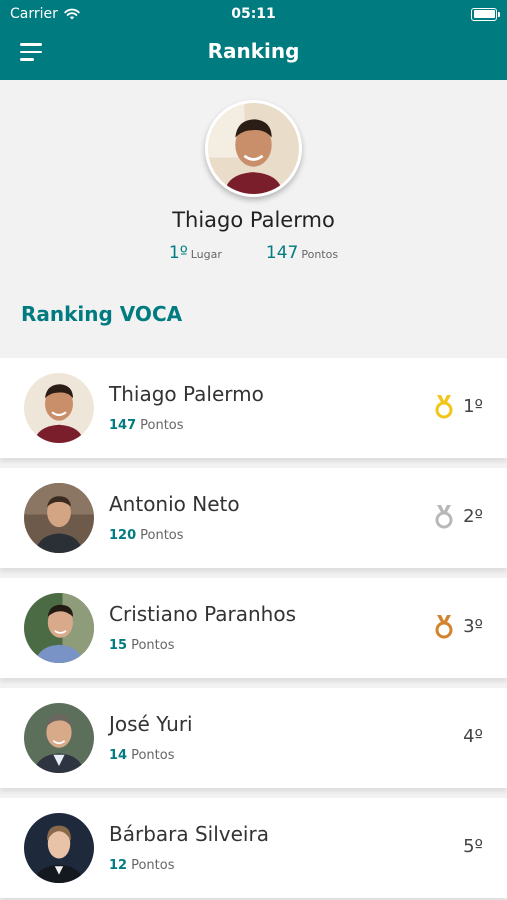 Image resolution: width=507 pixels, height=900 pixels. What do you see at coordinates (320, 254) in the screenshot?
I see `points-label: Pontos` at bounding box center [320, 254].